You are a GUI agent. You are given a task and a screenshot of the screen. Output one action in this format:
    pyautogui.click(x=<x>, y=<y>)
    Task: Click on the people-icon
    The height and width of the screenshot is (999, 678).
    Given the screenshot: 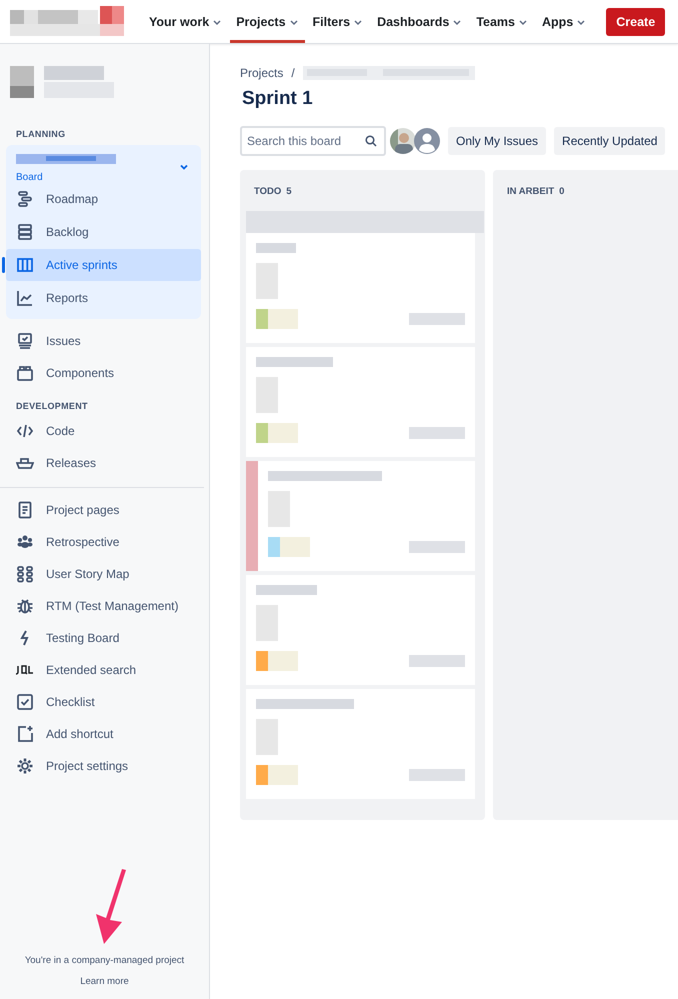 What is the action you would take?
    pyautogui.click(x=25, y=542)
    